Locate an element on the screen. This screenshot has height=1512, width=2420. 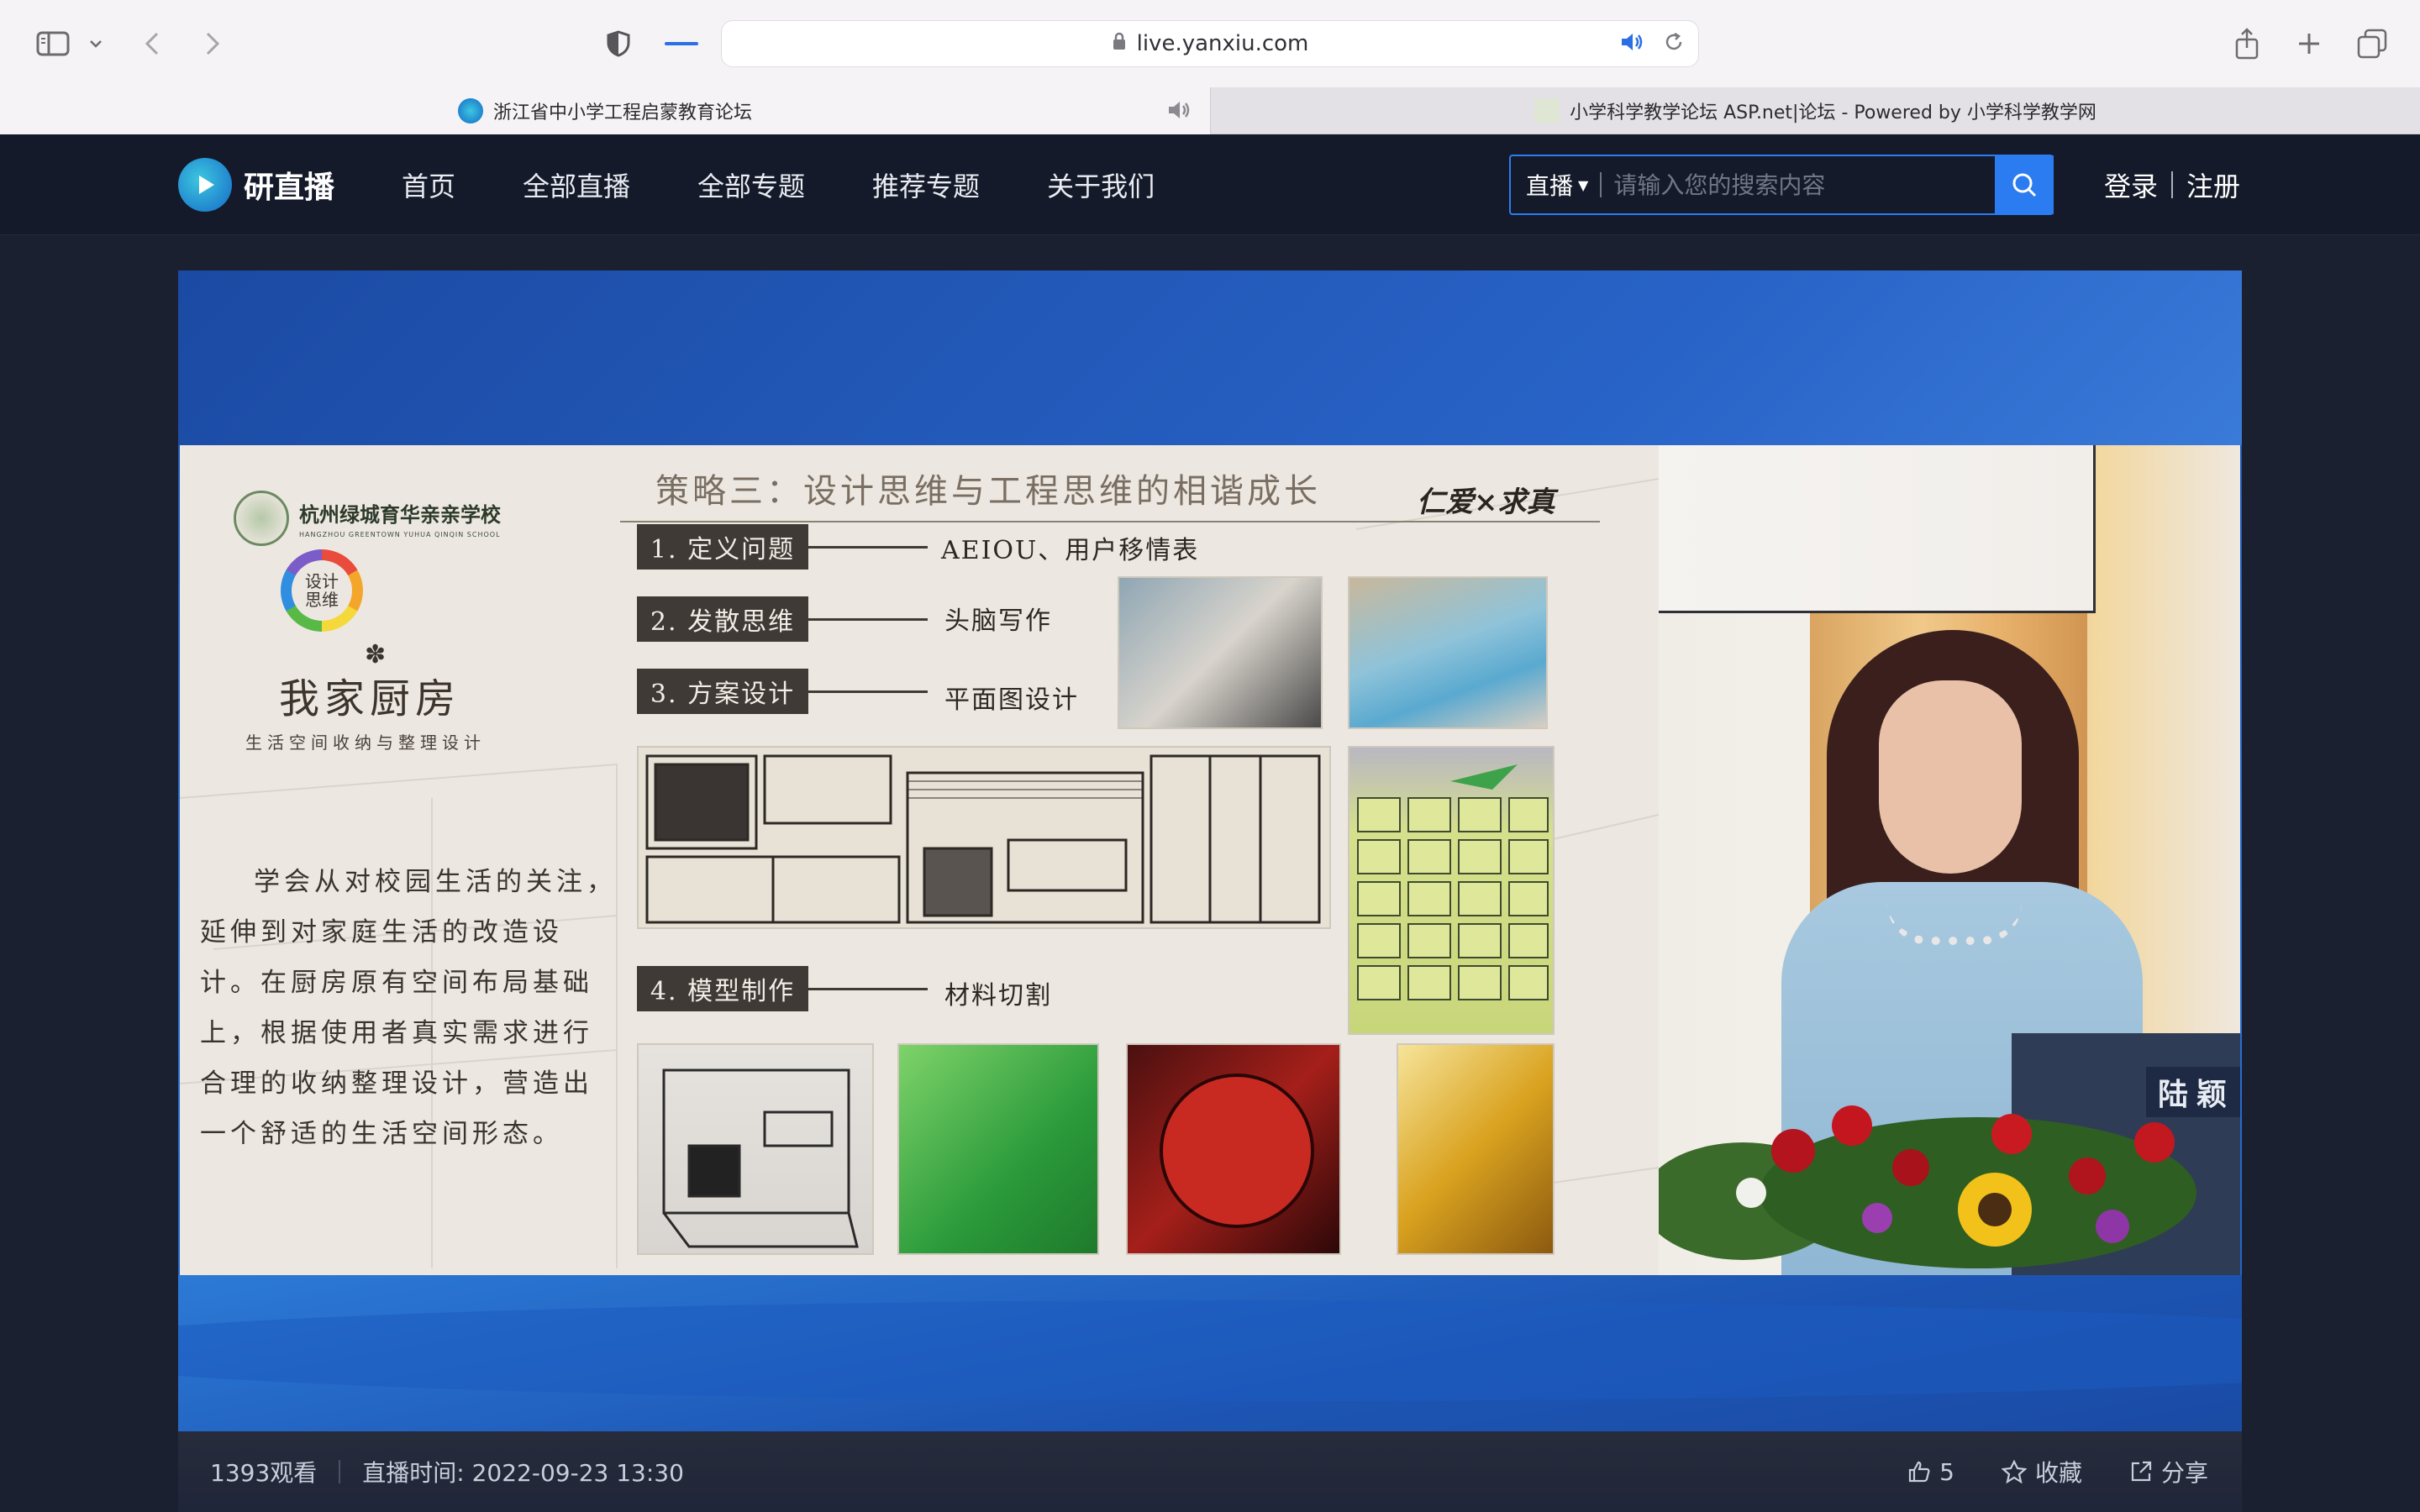
step-2: 2. 发散思维 is located at coordinates (722, 619).